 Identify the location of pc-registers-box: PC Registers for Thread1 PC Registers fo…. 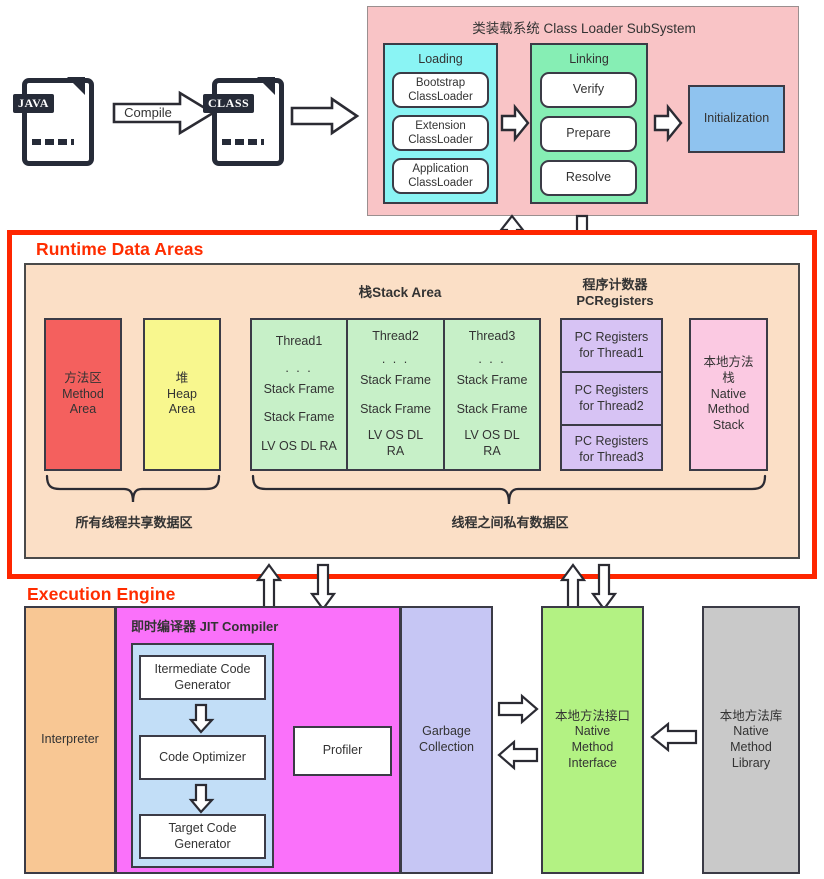
(611, 394).